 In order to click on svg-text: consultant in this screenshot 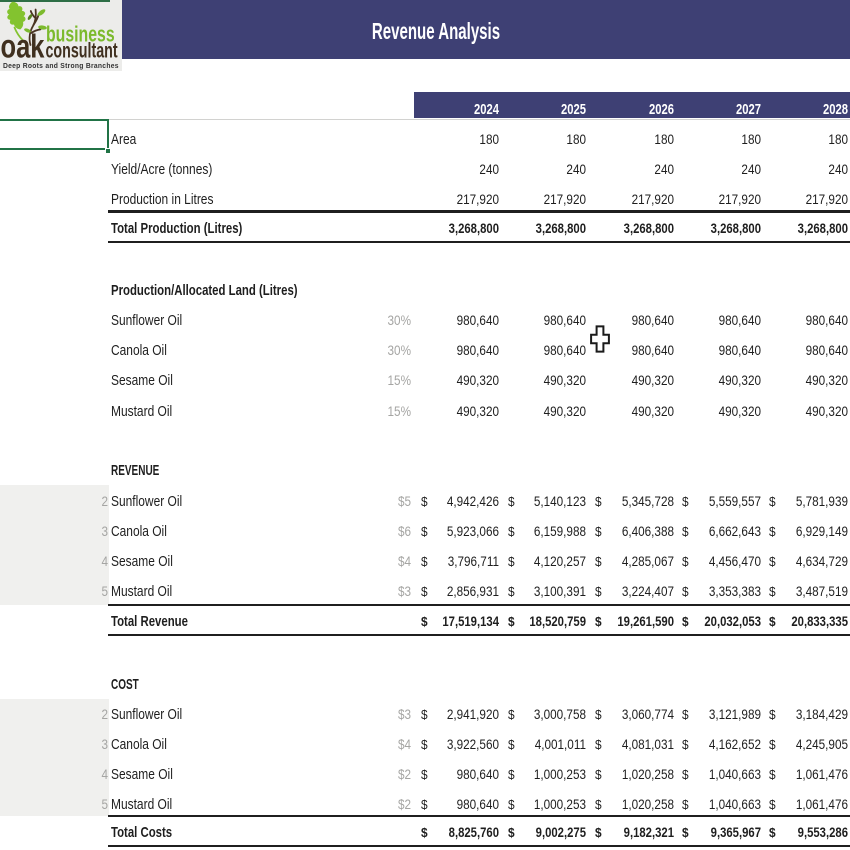, I will do `click(82, 50)`.